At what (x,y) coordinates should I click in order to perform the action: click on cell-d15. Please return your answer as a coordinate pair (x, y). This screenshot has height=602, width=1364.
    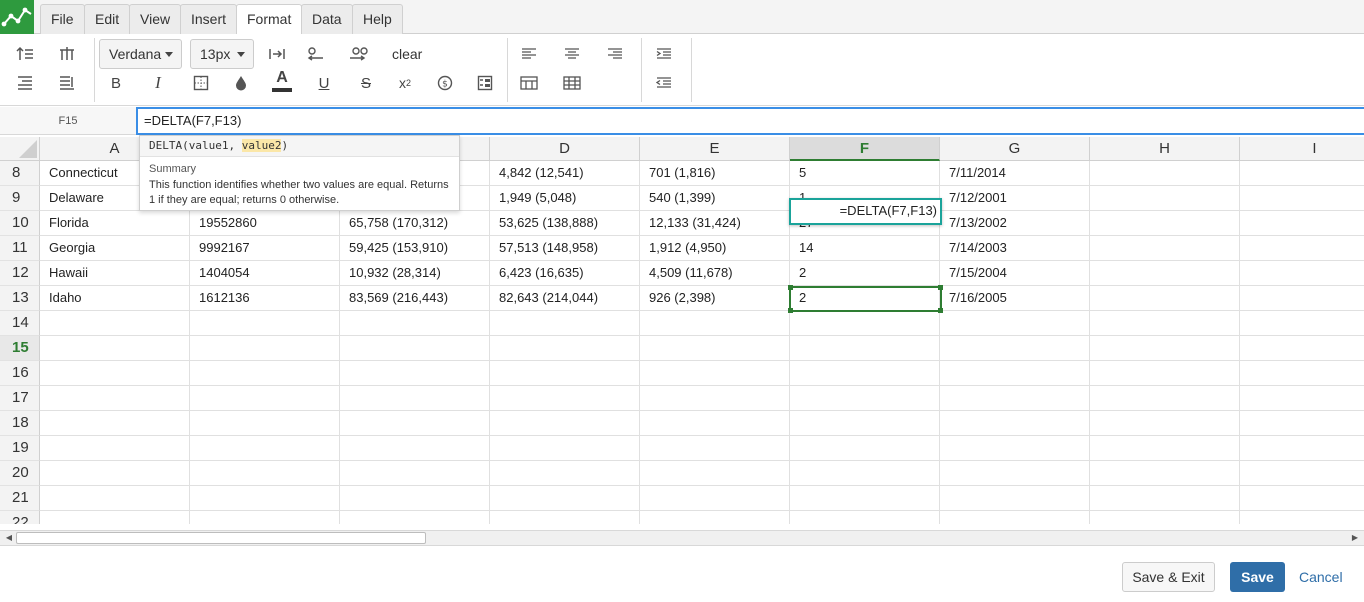
    Looking at the image, I should click on (565, 348).